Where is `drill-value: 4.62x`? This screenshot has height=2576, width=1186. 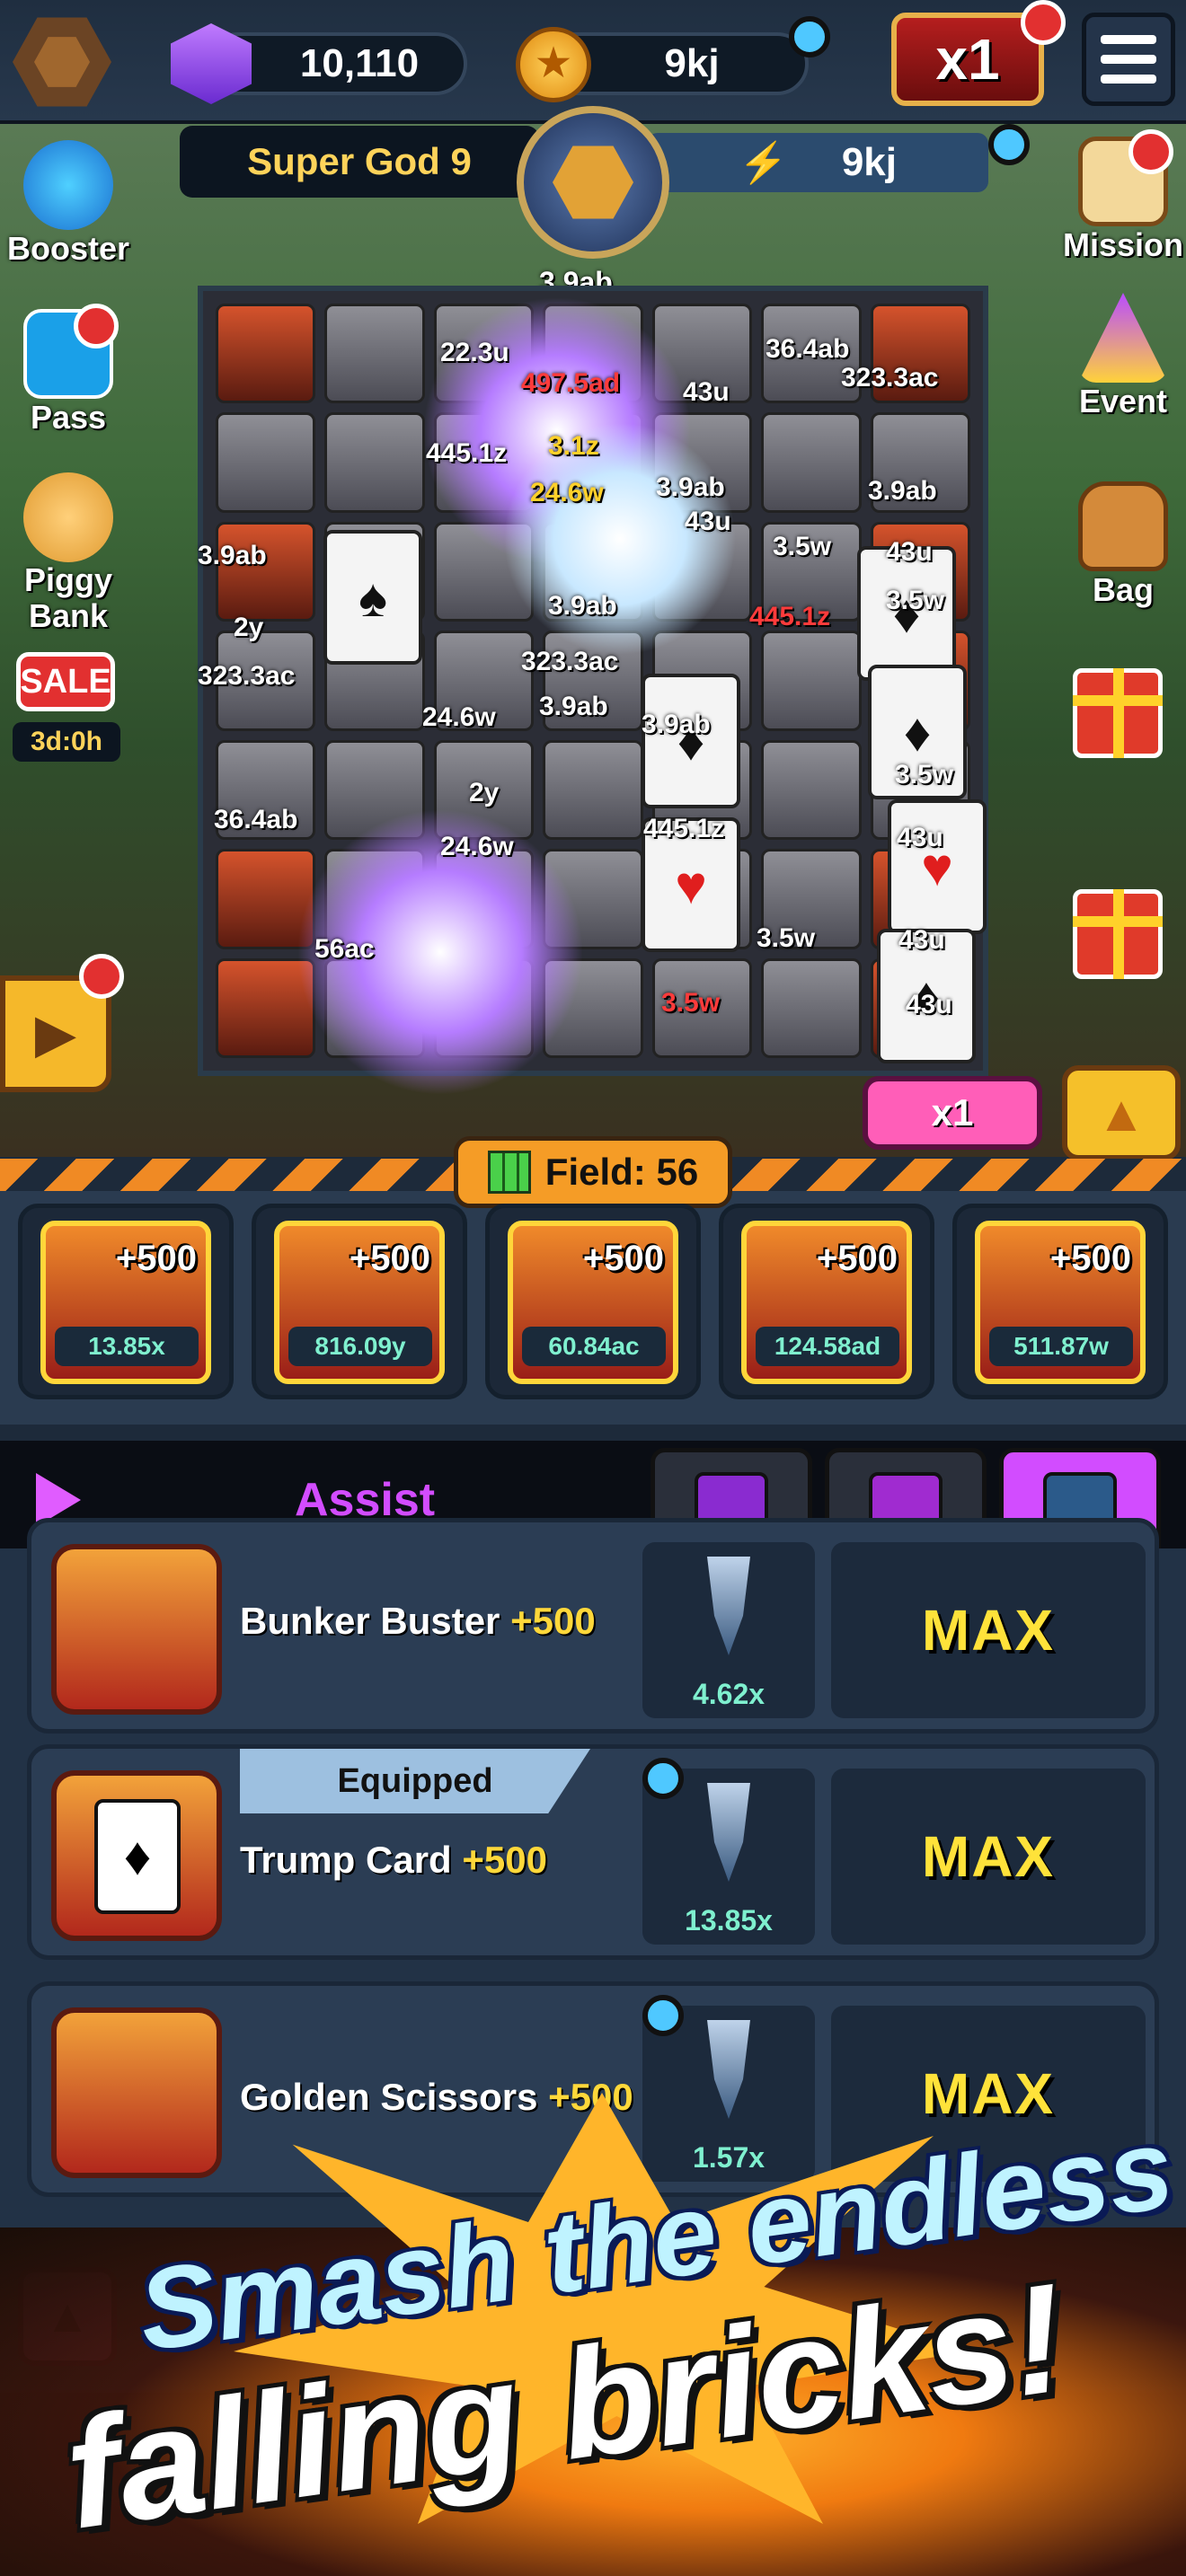
drill-value: 4.62x is located at coordinates (729, 1694).